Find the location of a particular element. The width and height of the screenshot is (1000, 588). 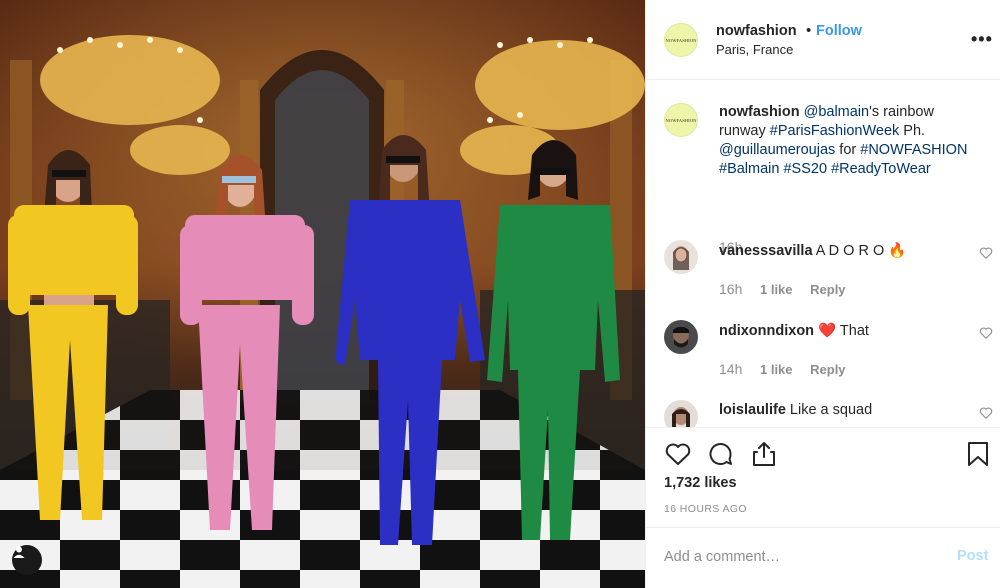

mention-link: @guillaumeroujas is located at coordinates (777, 150).